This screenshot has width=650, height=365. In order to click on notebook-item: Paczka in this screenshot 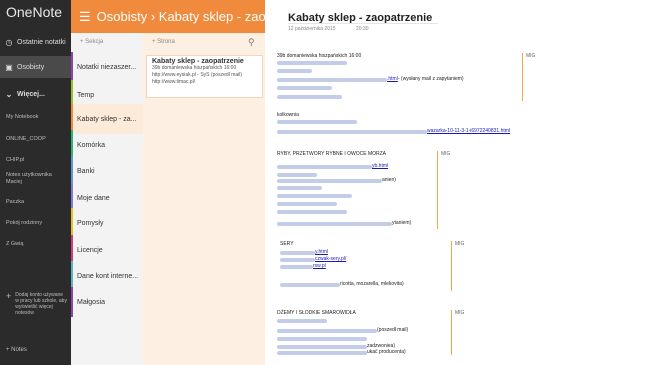, I will do `click(15, 202)`.